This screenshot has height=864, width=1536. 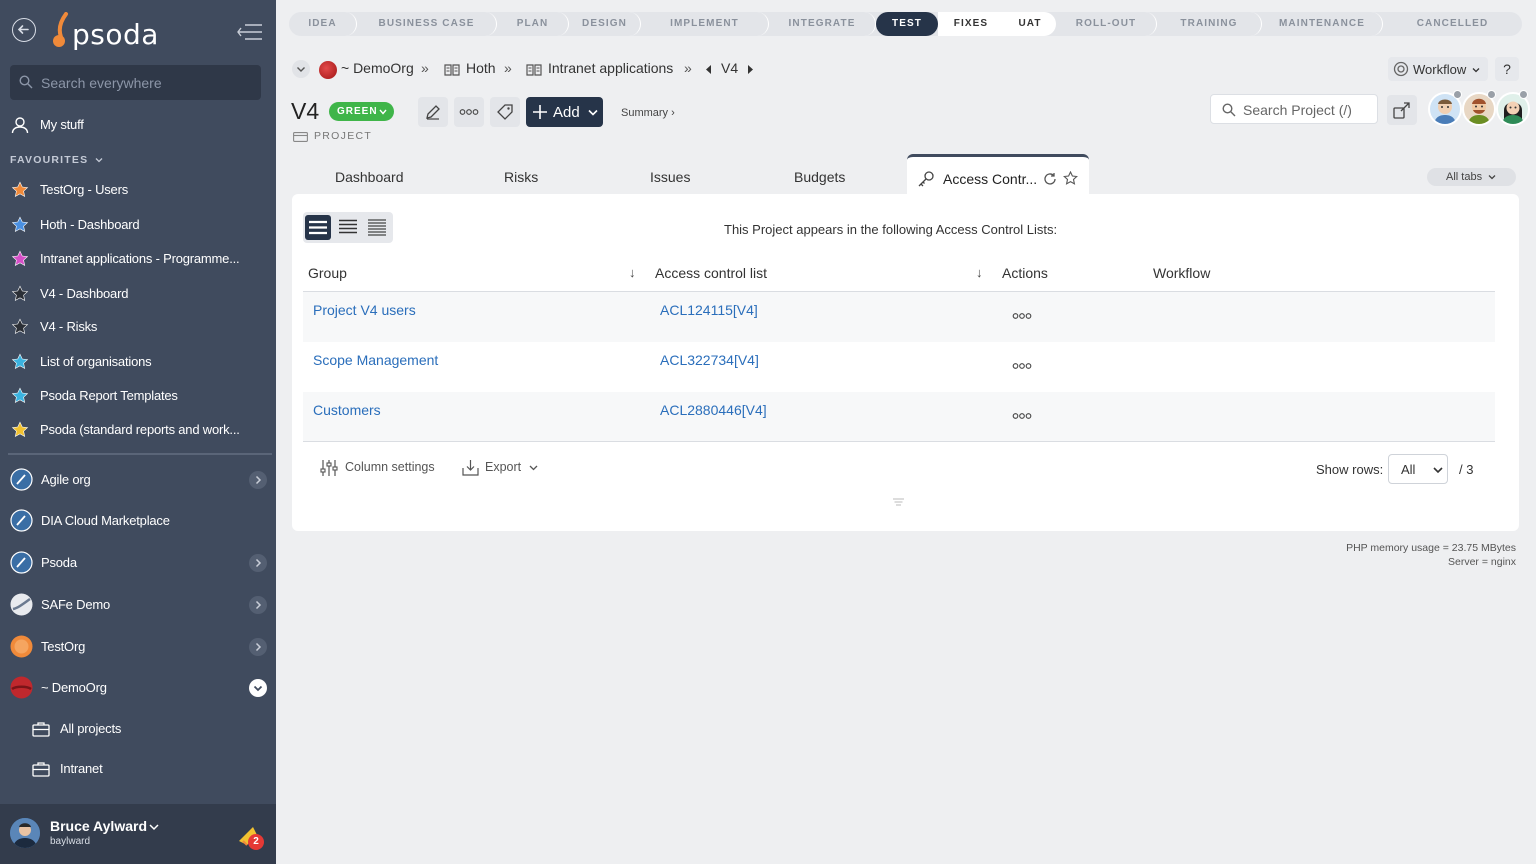 What do you see at coordinates (1507, 69) in the screenshot?
I see `help-button: ?` at bounding box center [1507, 69].